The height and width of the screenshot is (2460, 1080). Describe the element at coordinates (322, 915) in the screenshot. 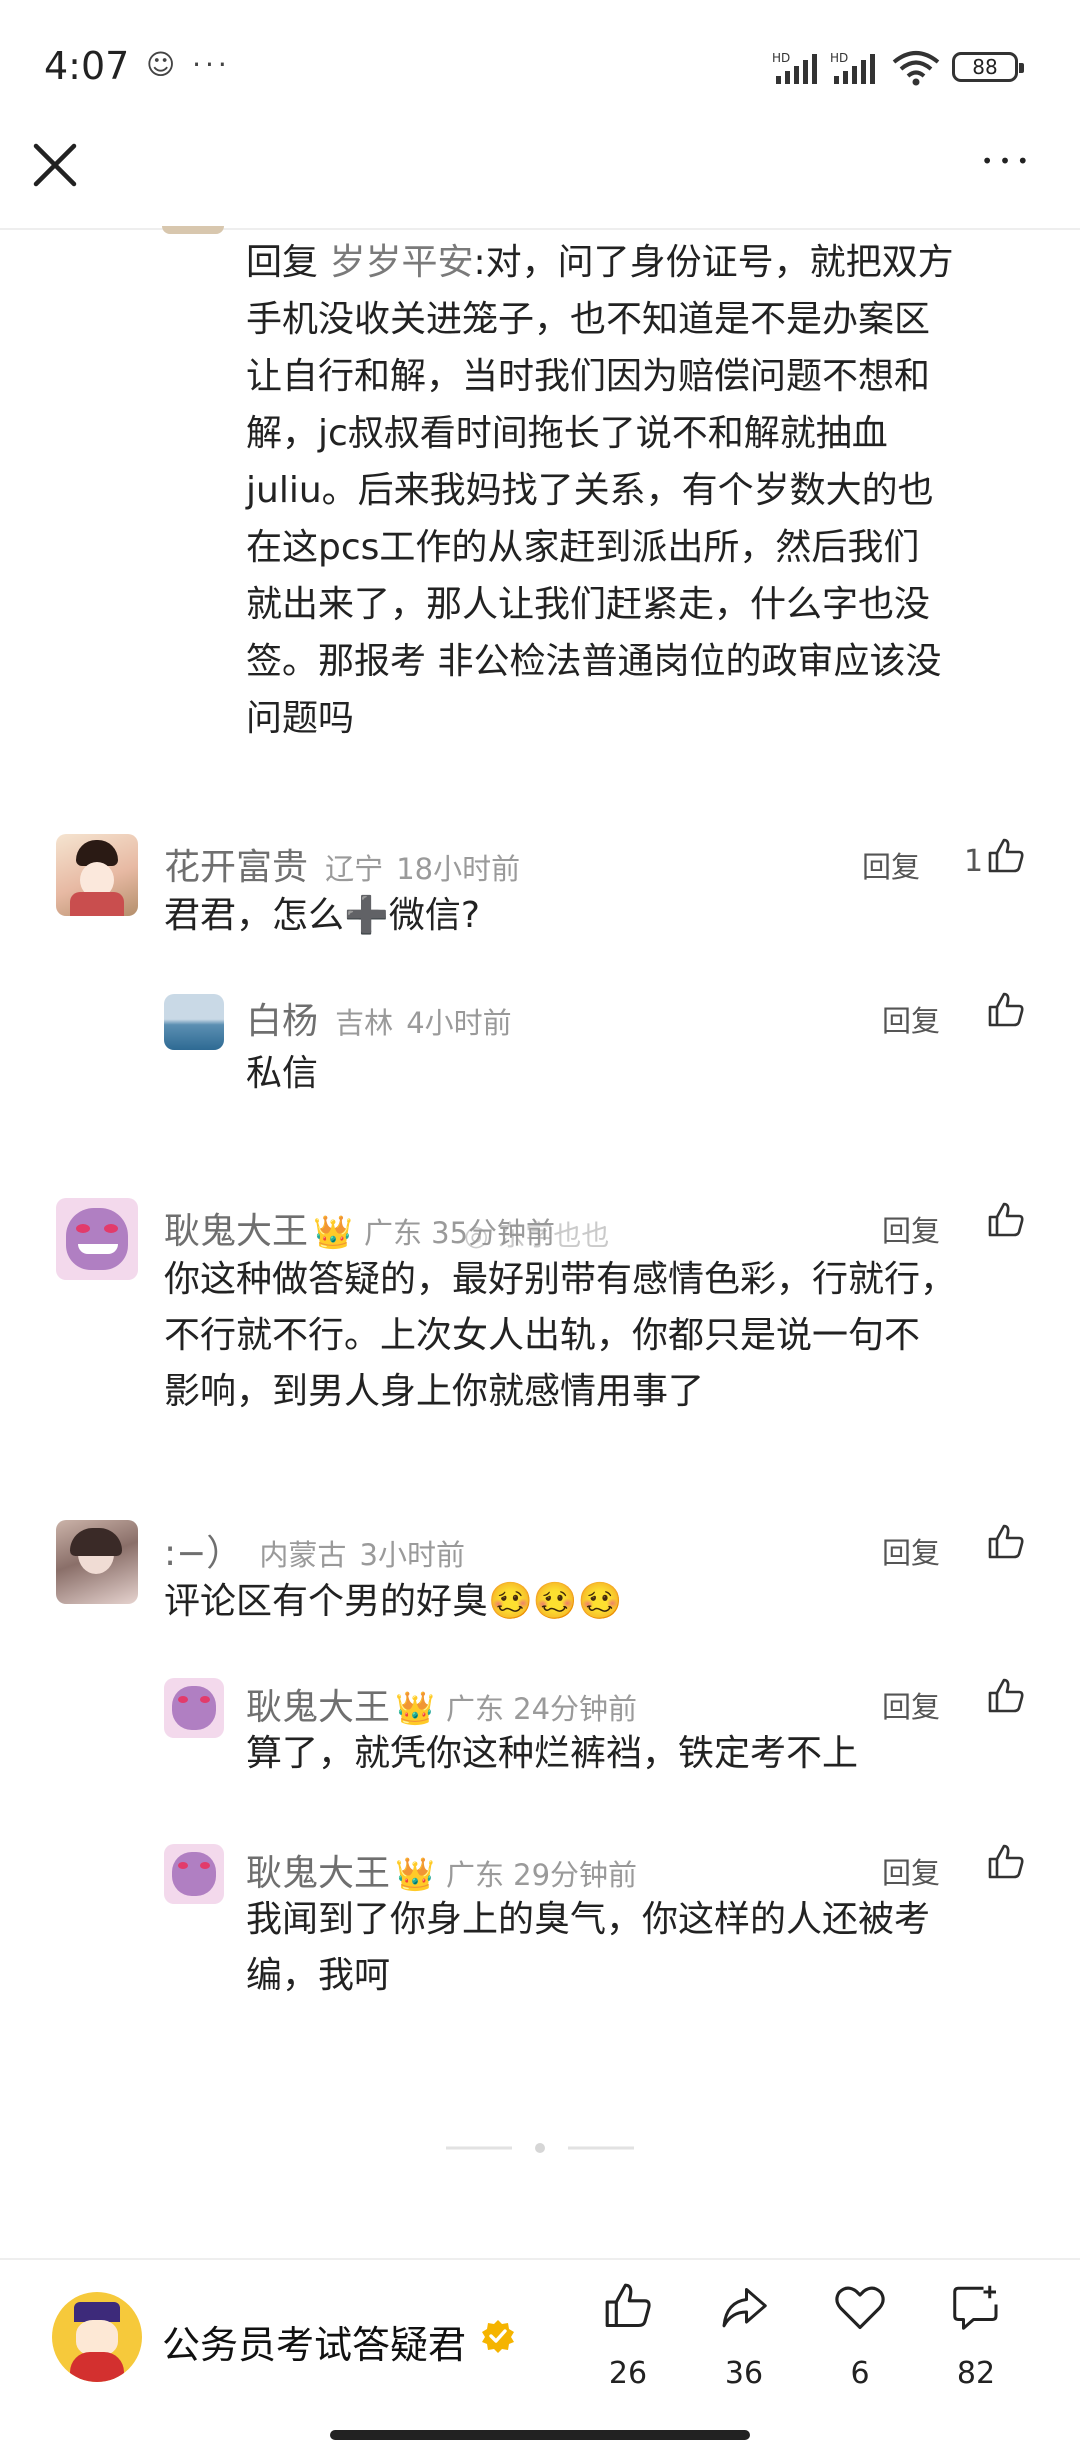

I see `comment-text: 君君，怎么➕微信?` at that location.